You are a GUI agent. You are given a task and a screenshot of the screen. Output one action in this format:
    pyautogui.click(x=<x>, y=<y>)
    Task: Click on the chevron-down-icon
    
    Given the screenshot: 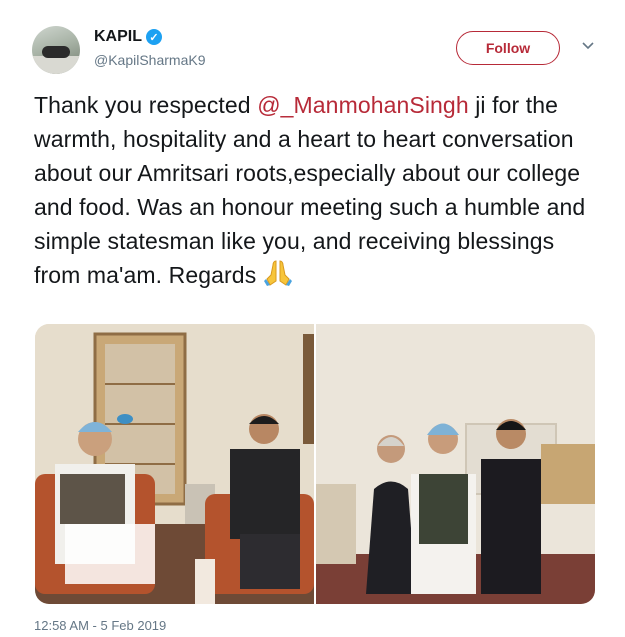 What is the action you would take?
    pyautogui.click(x=588, y=47)
    